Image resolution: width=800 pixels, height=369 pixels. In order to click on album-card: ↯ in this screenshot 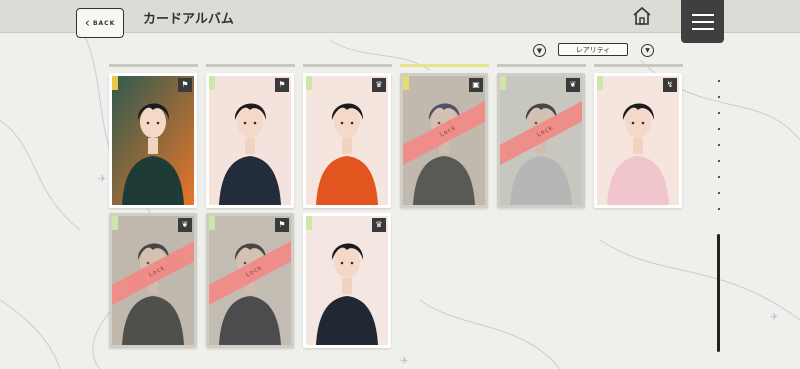, I will do `click(638, 140)`.